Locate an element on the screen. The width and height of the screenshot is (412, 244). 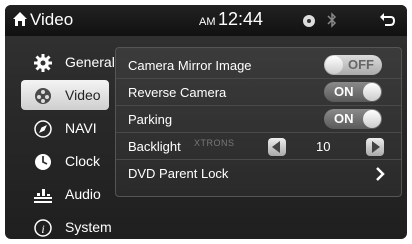
back-icon is located at coordinates (387, 20).